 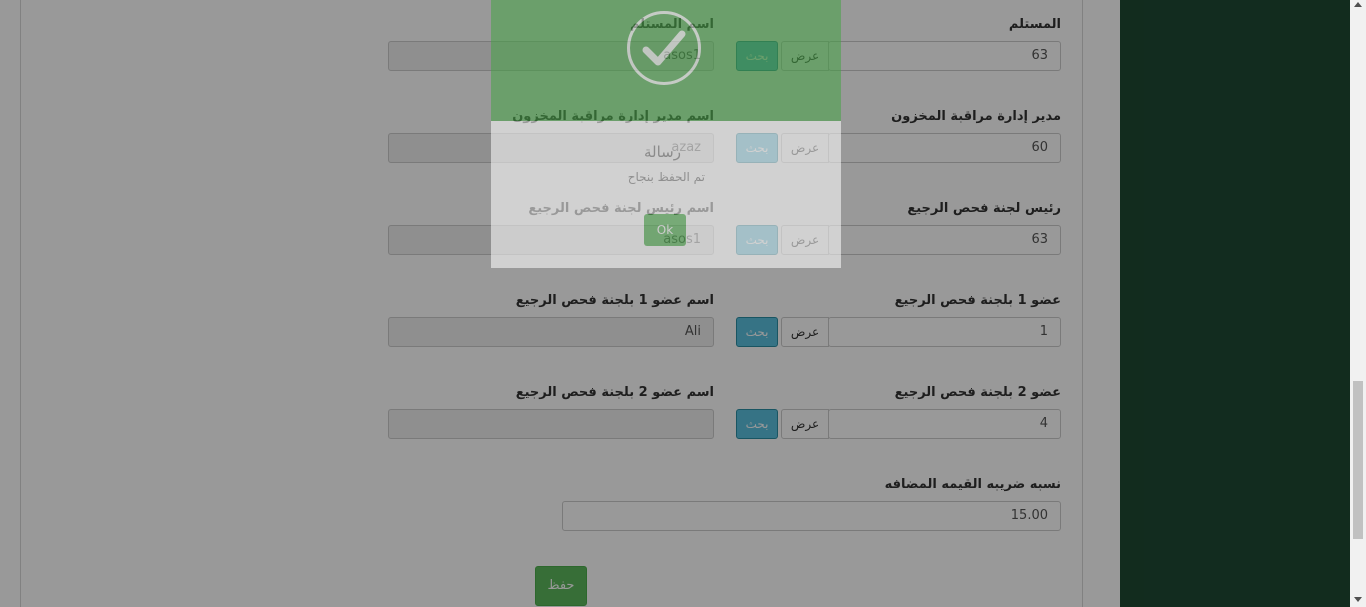 What do you see at coordinates (666, 134) in the screenshot?
I see `success-dialog: رسالة تم الحفظ بنجاح Ok` at bounding box center [666, 134].